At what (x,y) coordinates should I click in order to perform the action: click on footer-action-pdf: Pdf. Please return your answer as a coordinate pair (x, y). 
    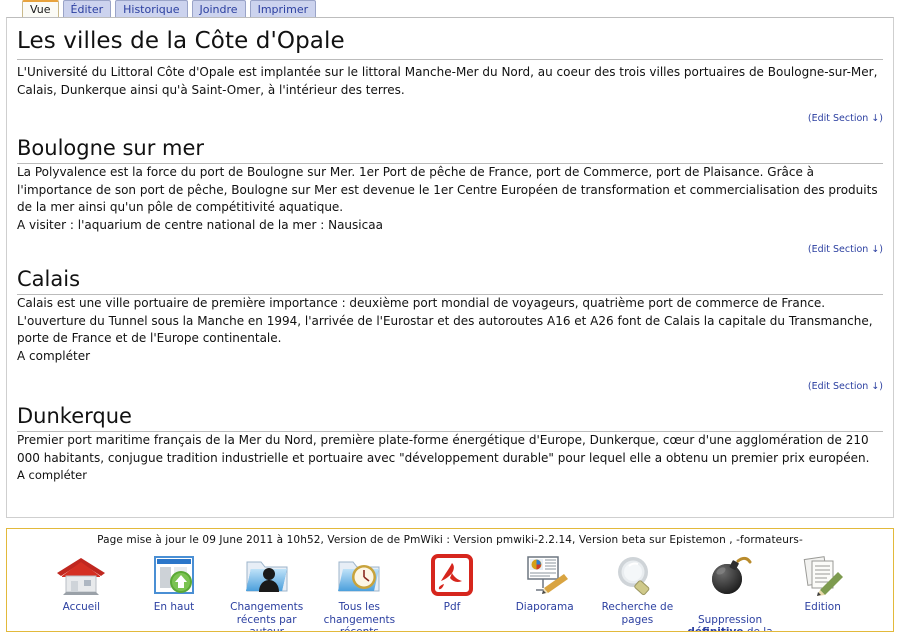
    Looking at the image, I should click on (452, 583).